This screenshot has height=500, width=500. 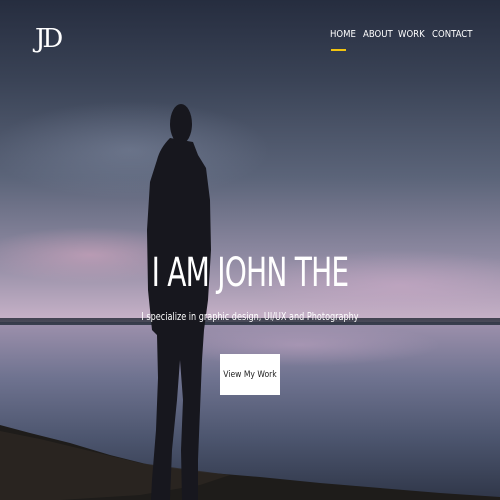 I want to click on nav-contact-link: CONTACT, so click(x=452, y=35).